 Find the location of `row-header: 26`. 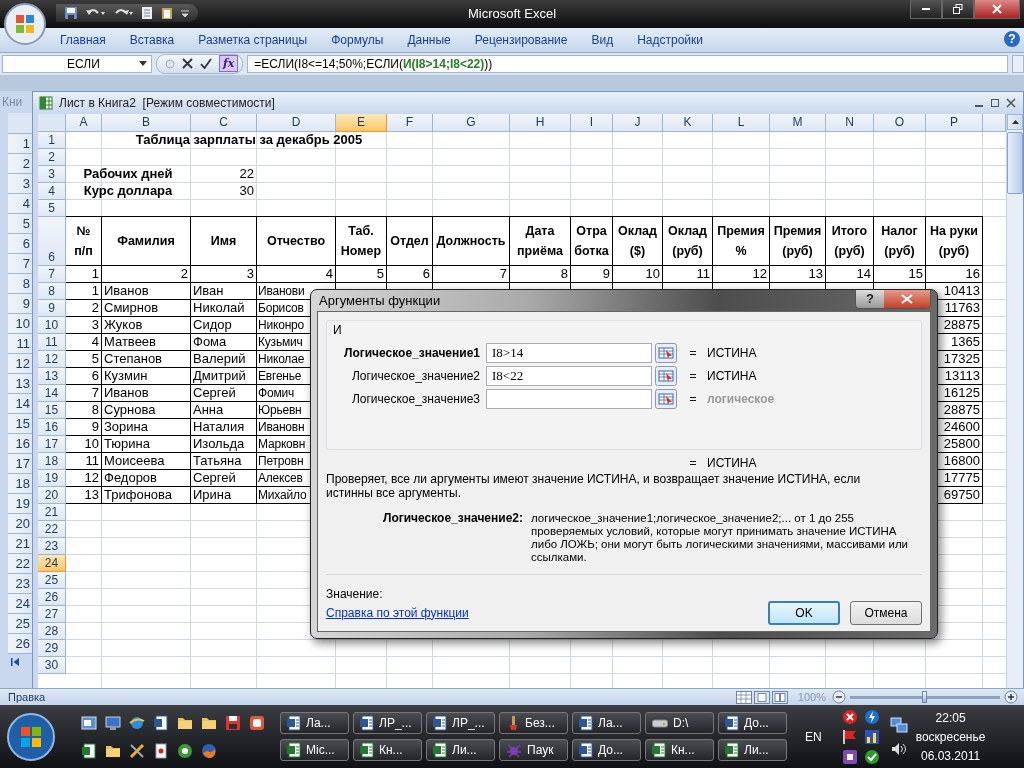

row-header: 26 is located at coordinates (20, 643).